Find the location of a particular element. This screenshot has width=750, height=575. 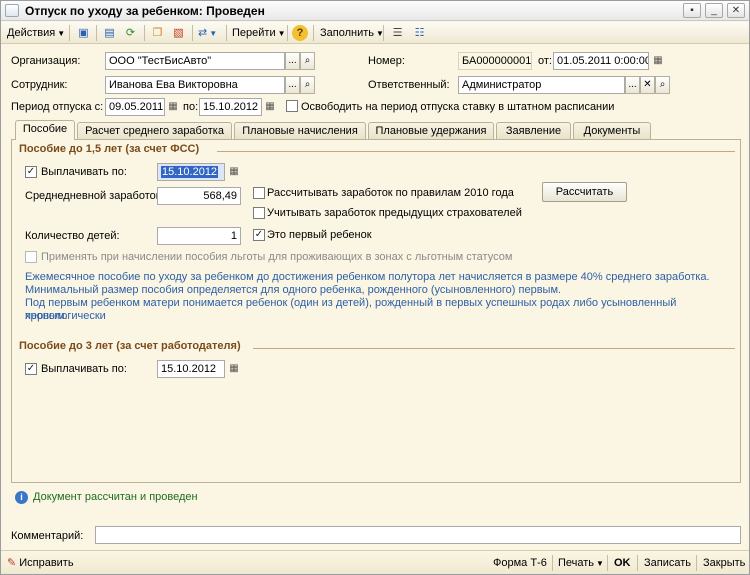

document-icon is located at coordinates (12, 10).